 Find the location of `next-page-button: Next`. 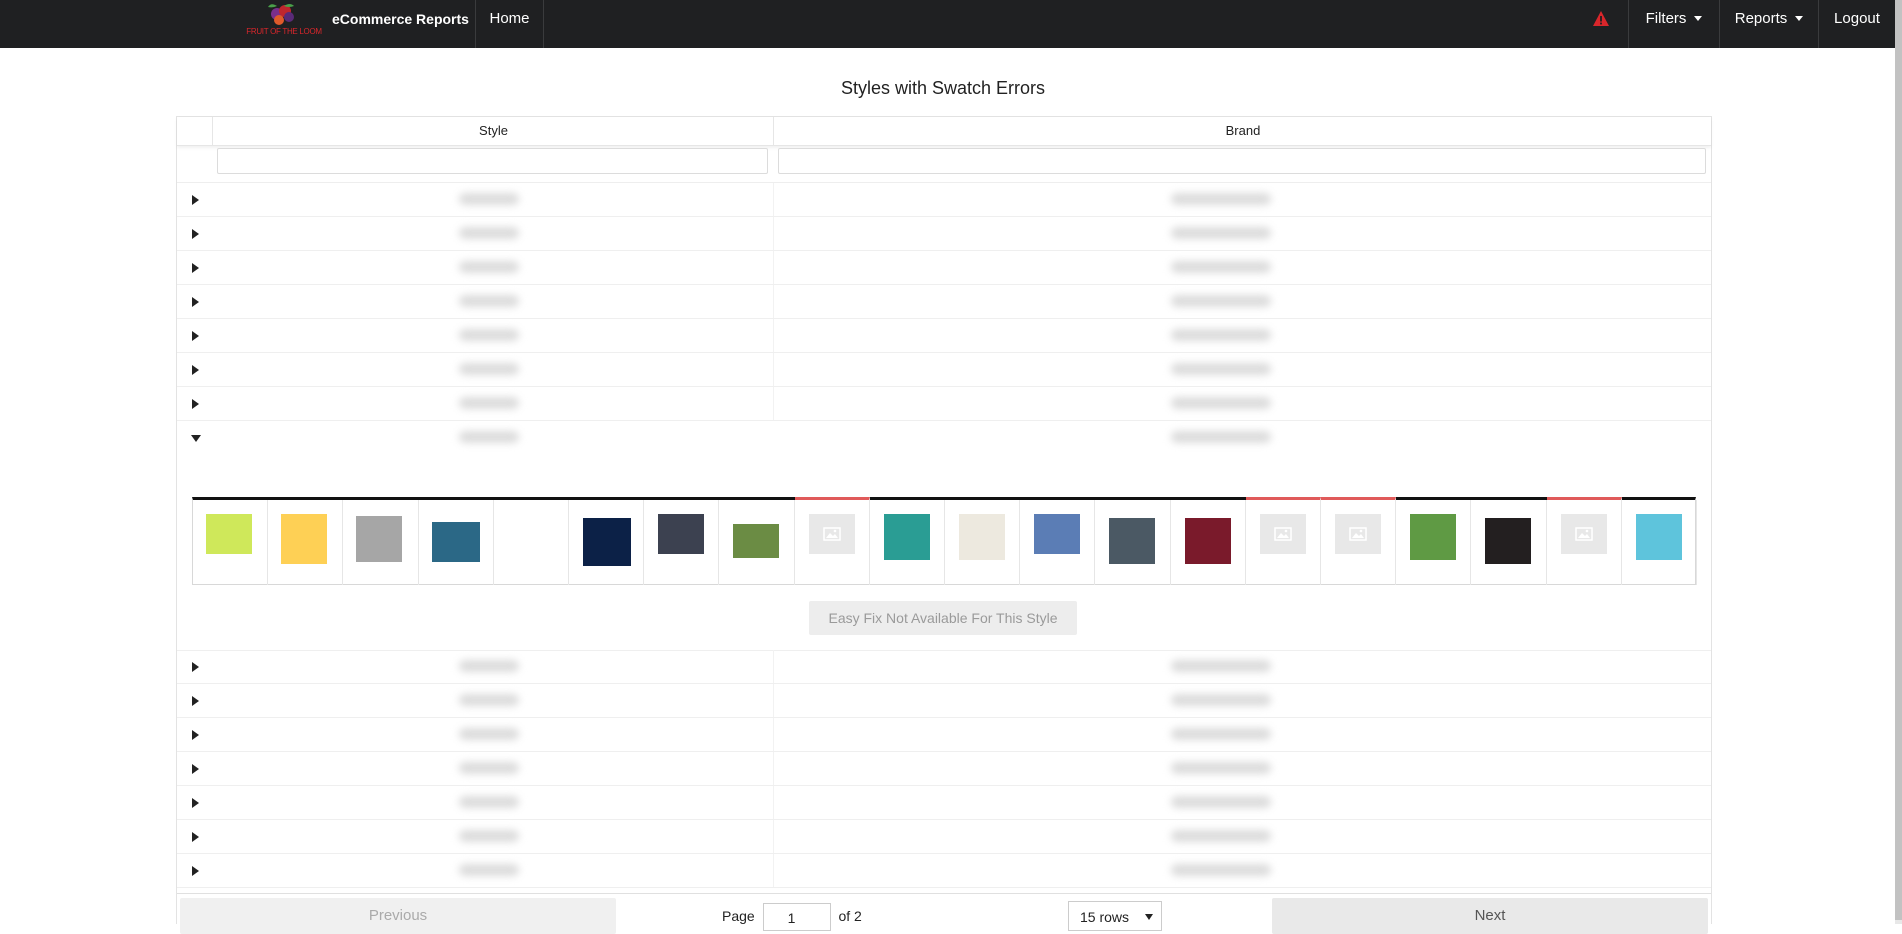

next-page-button: Next is located at coordinates (1490, 916).